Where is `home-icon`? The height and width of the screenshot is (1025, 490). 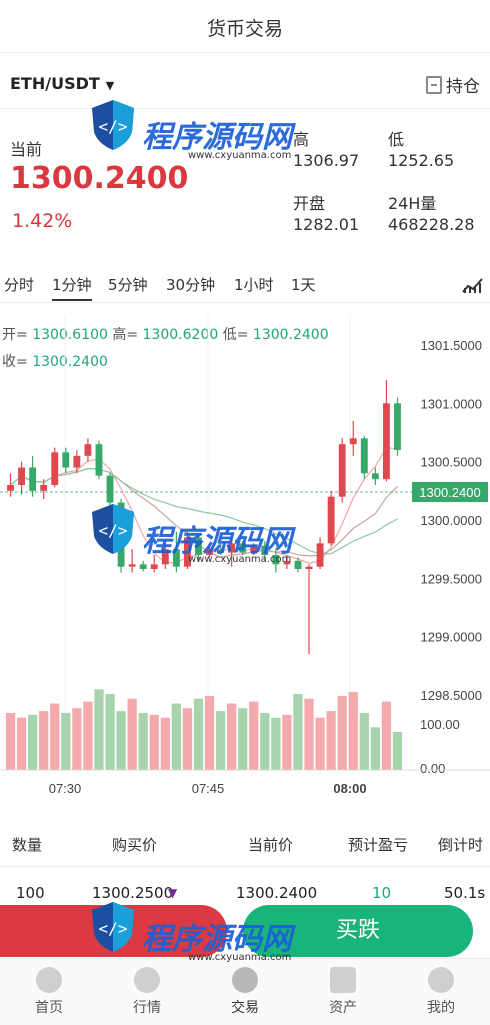 home-icon is located at coordinates (49, 980).